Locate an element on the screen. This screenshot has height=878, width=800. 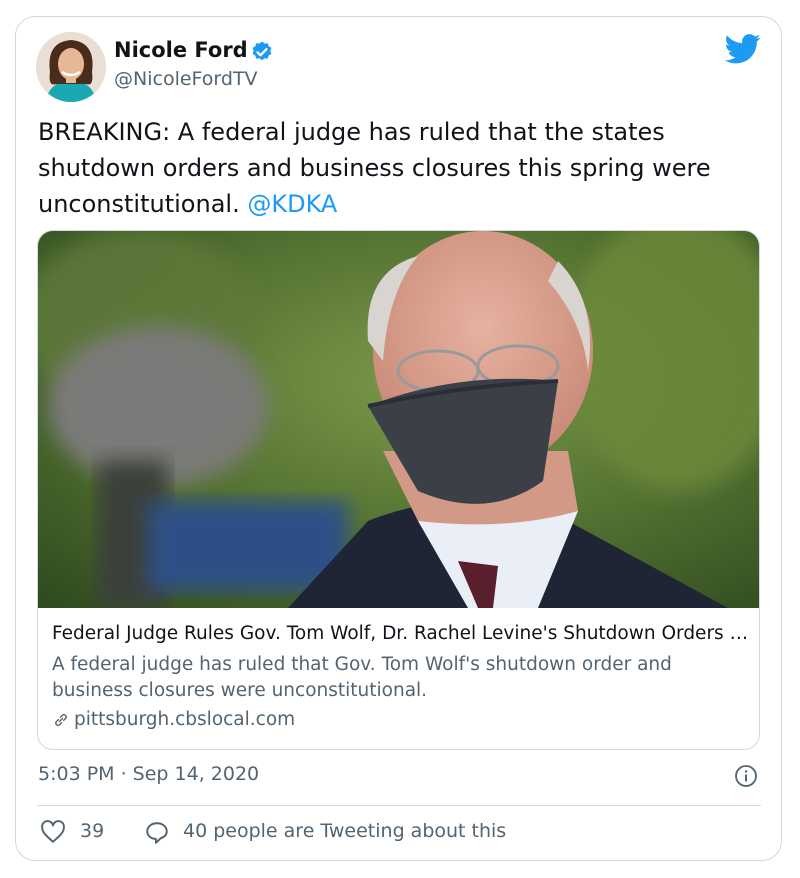
author-name: Nicole Ford is located at coordinates (181, 50).